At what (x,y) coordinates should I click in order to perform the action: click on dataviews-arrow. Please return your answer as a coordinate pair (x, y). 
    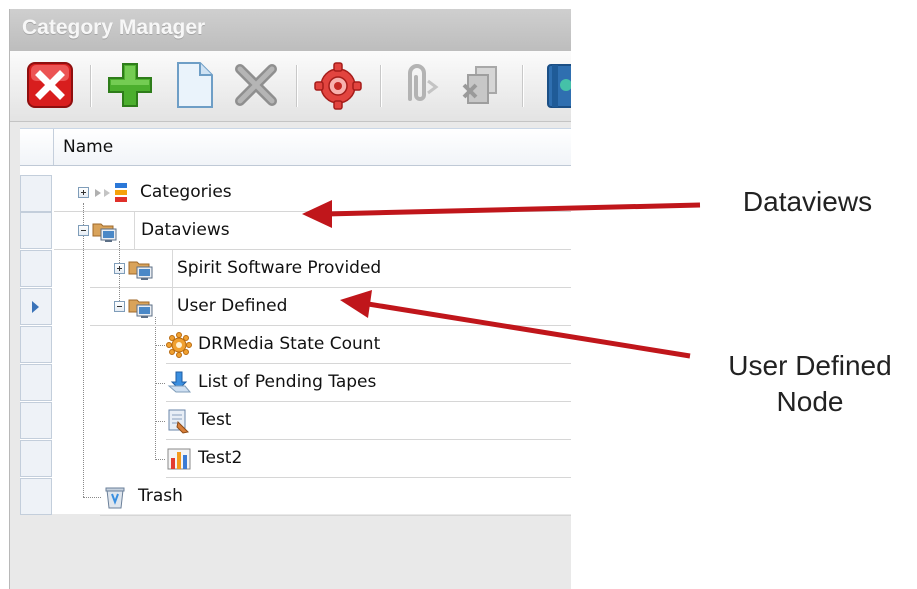
    Looking at the image, I should click on (513, 209).